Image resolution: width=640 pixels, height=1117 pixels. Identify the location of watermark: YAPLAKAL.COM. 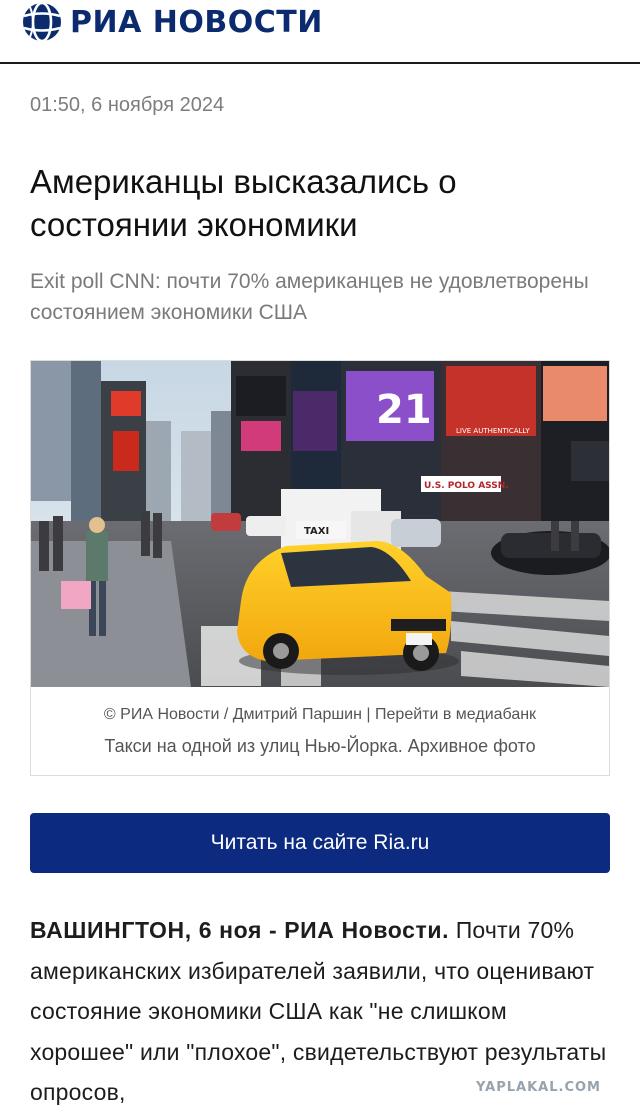
(538, 1087).